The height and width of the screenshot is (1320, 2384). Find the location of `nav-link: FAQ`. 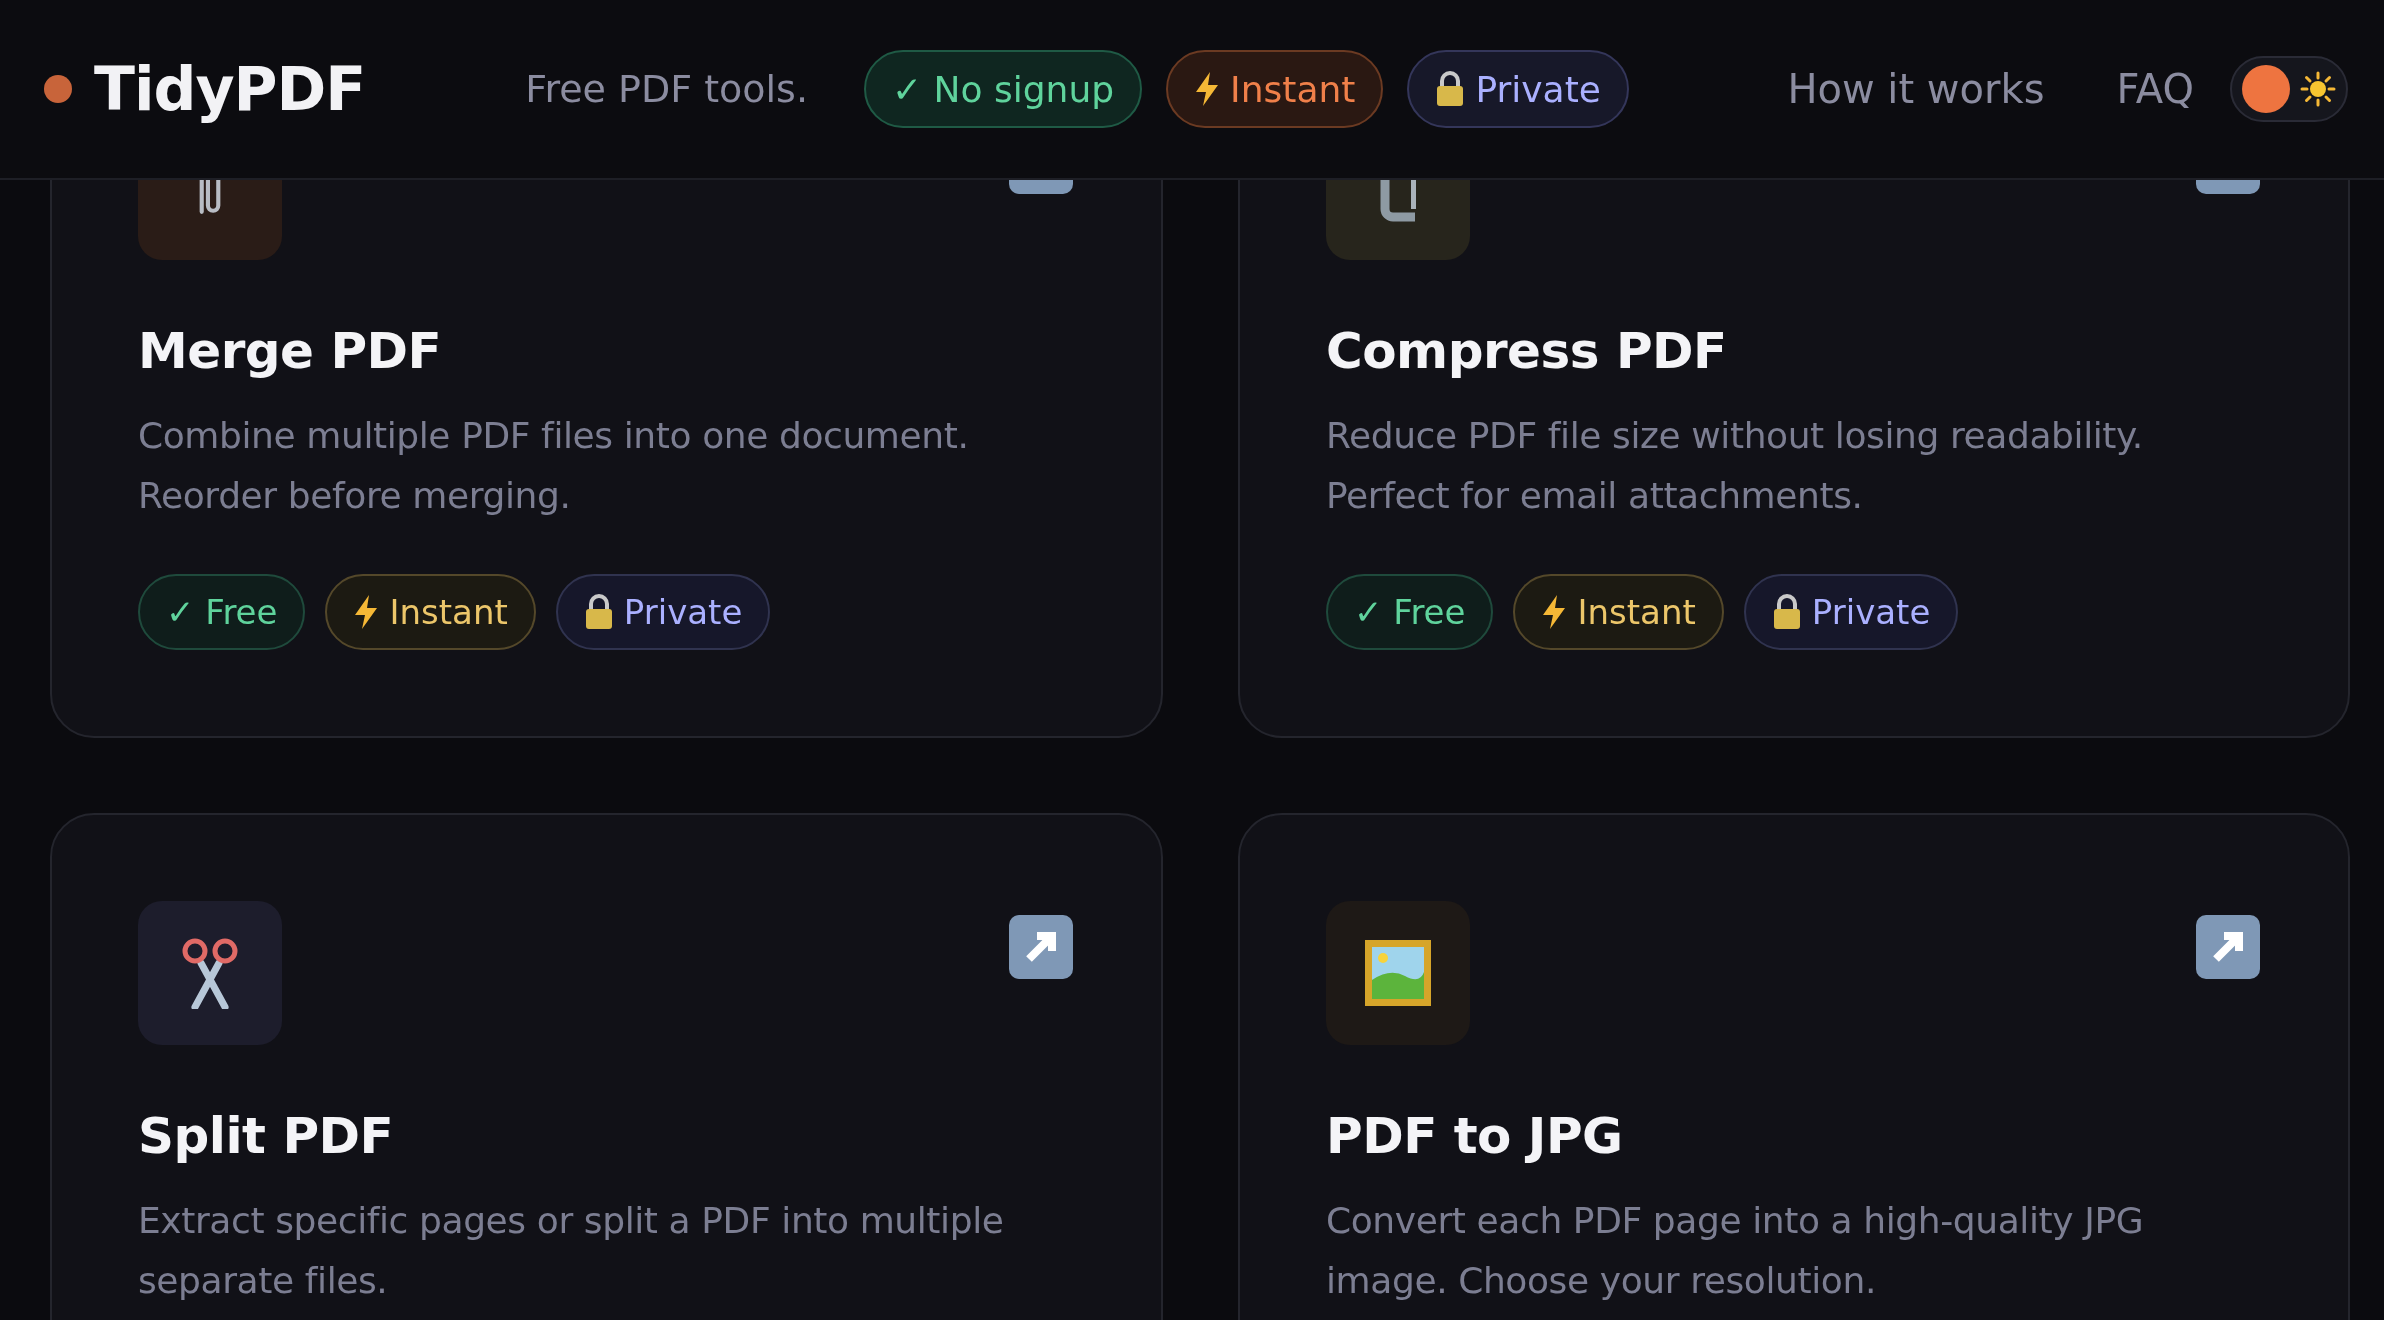

nav-link: FAQ is located at coordinates (2155, 89).